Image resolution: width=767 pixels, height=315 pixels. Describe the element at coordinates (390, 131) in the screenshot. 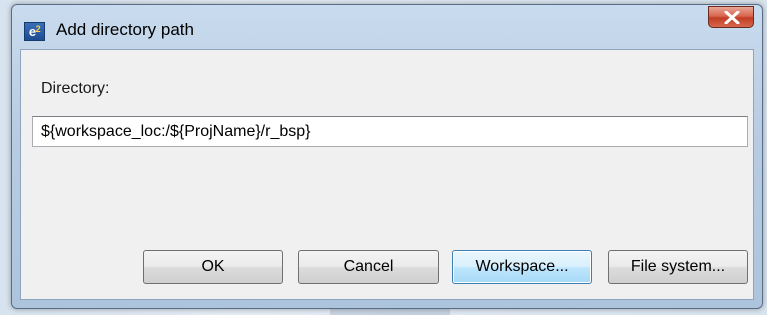

I see `directory-input: ${workspace_loc:/${ProjName}/r_bsp}` at that location.